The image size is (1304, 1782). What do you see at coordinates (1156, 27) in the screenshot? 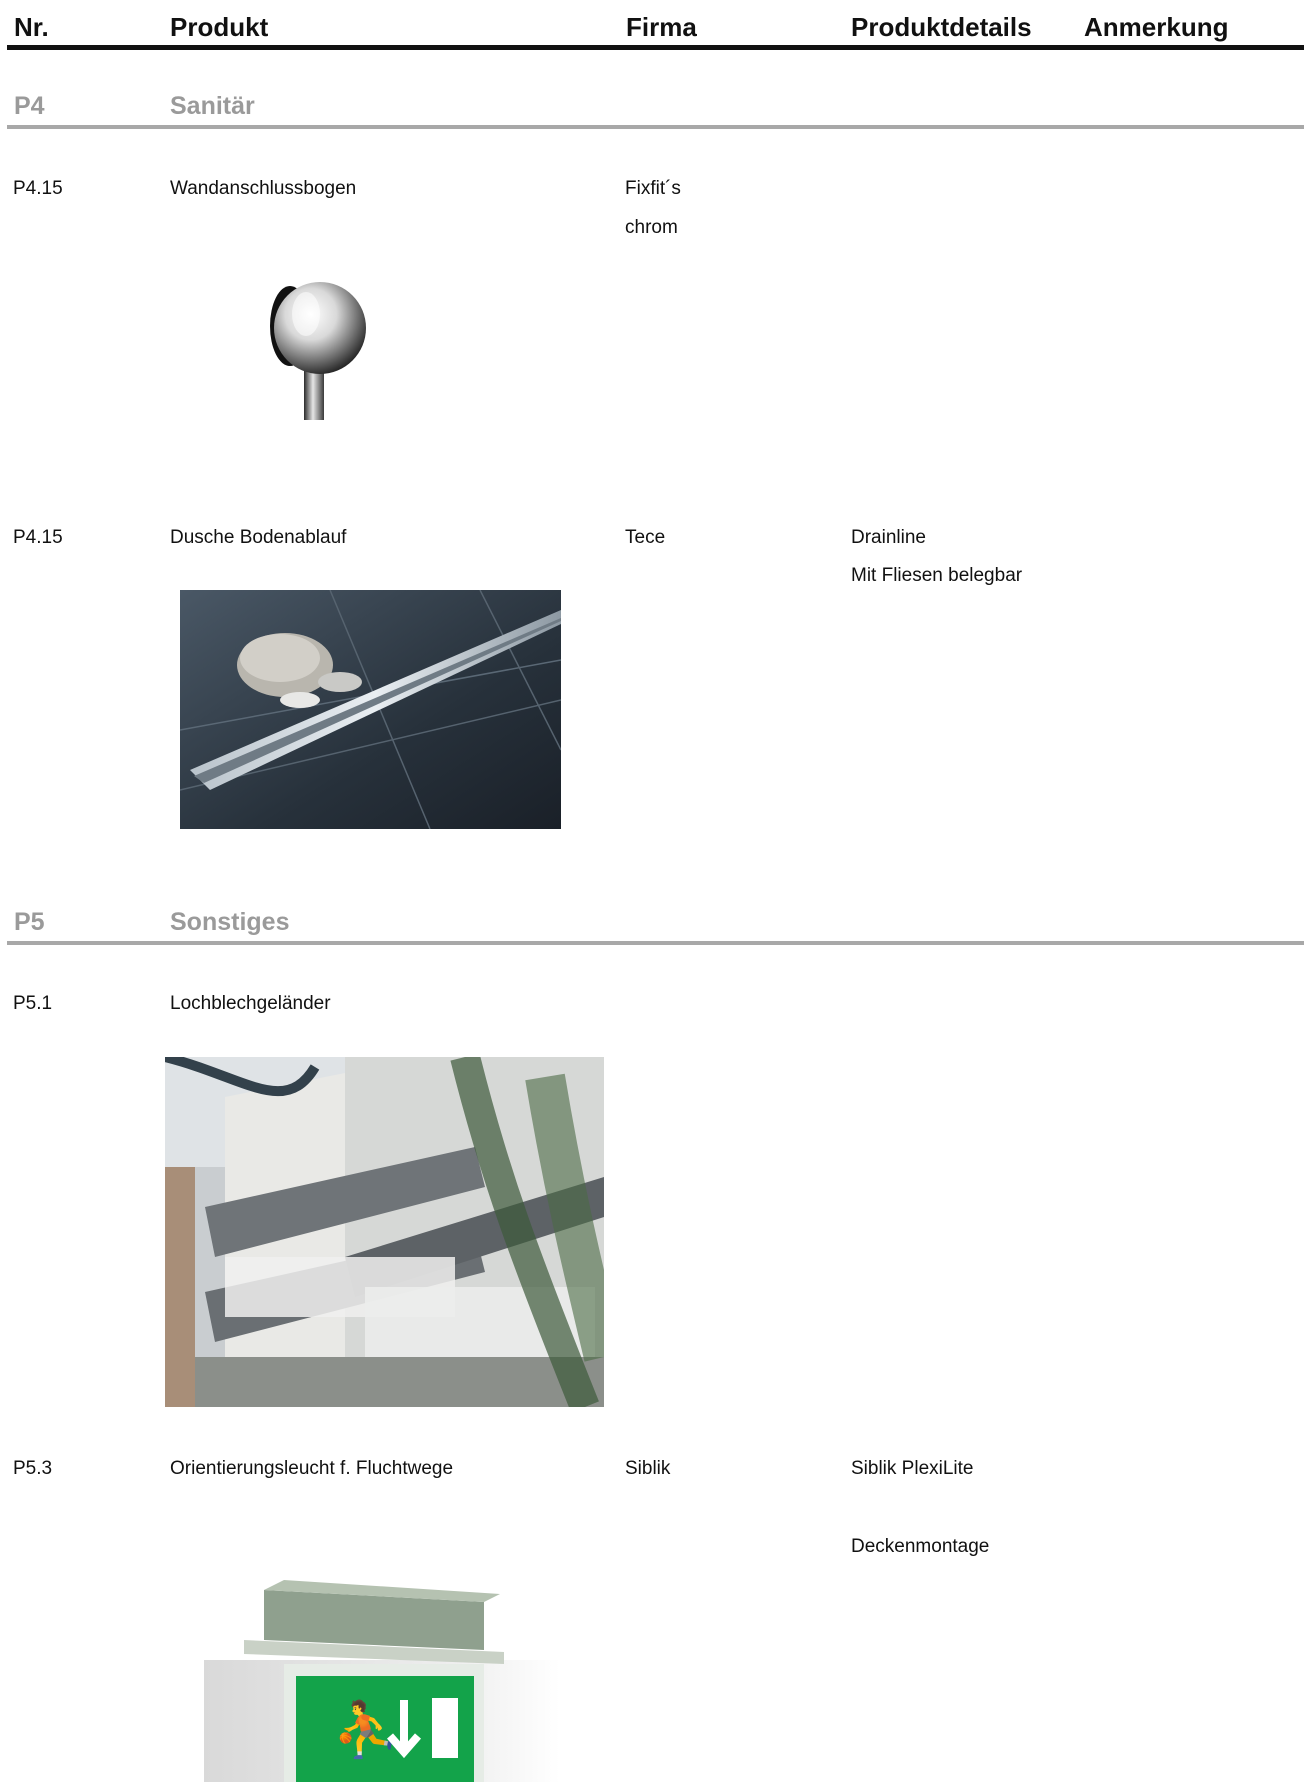
I see `header-anmerkung: Anmerkung` at bounding box center [1156, 27].